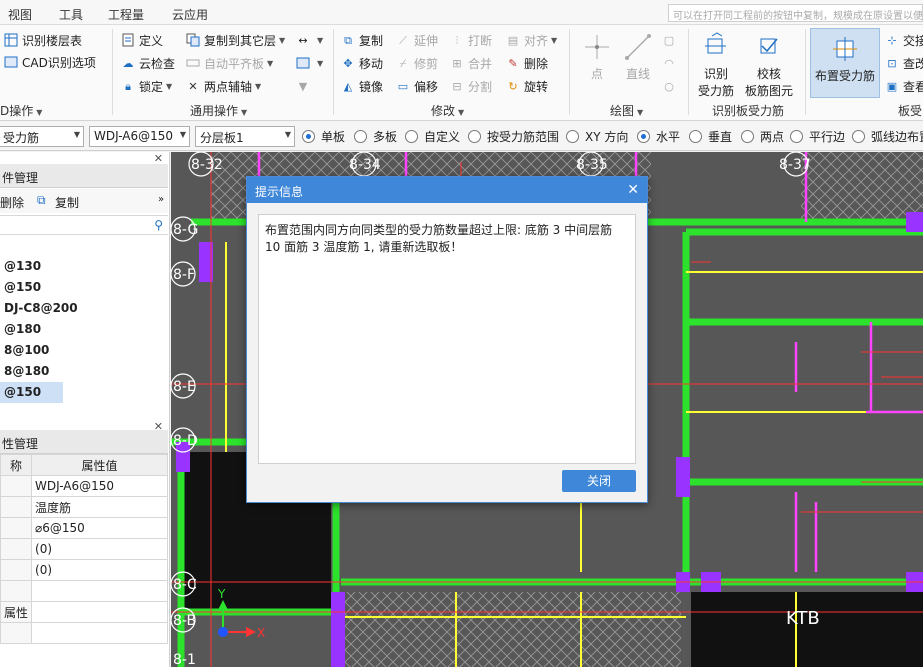  I want to click on draw-line-button: 直线, so click(638, 58).